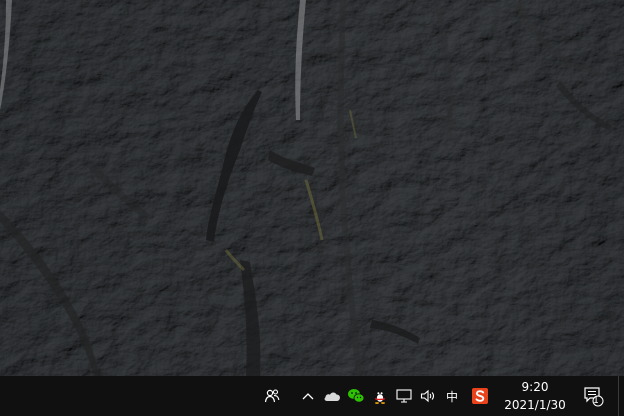  I want to click on onedrive-cloud-icon, so click(332, 396).